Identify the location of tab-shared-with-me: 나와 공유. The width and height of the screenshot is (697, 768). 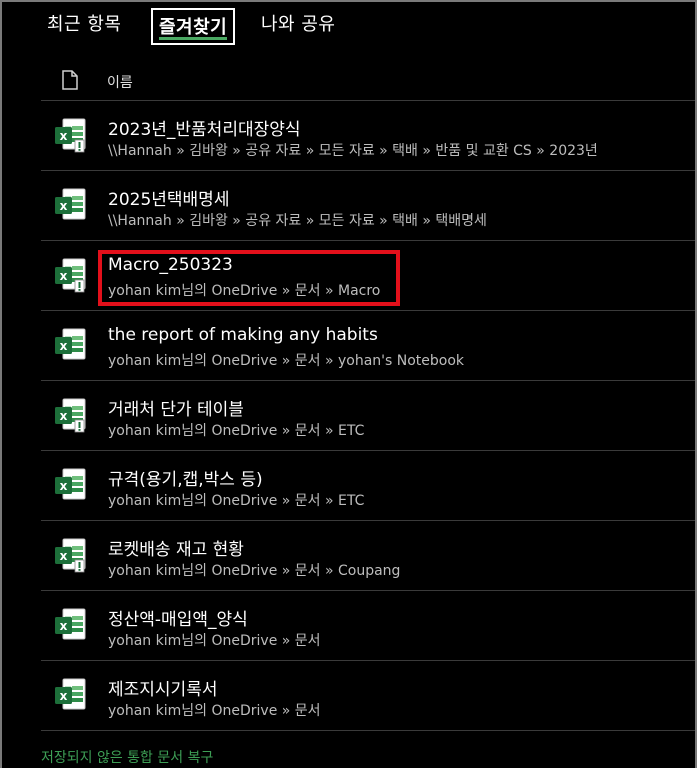
(298, 23).